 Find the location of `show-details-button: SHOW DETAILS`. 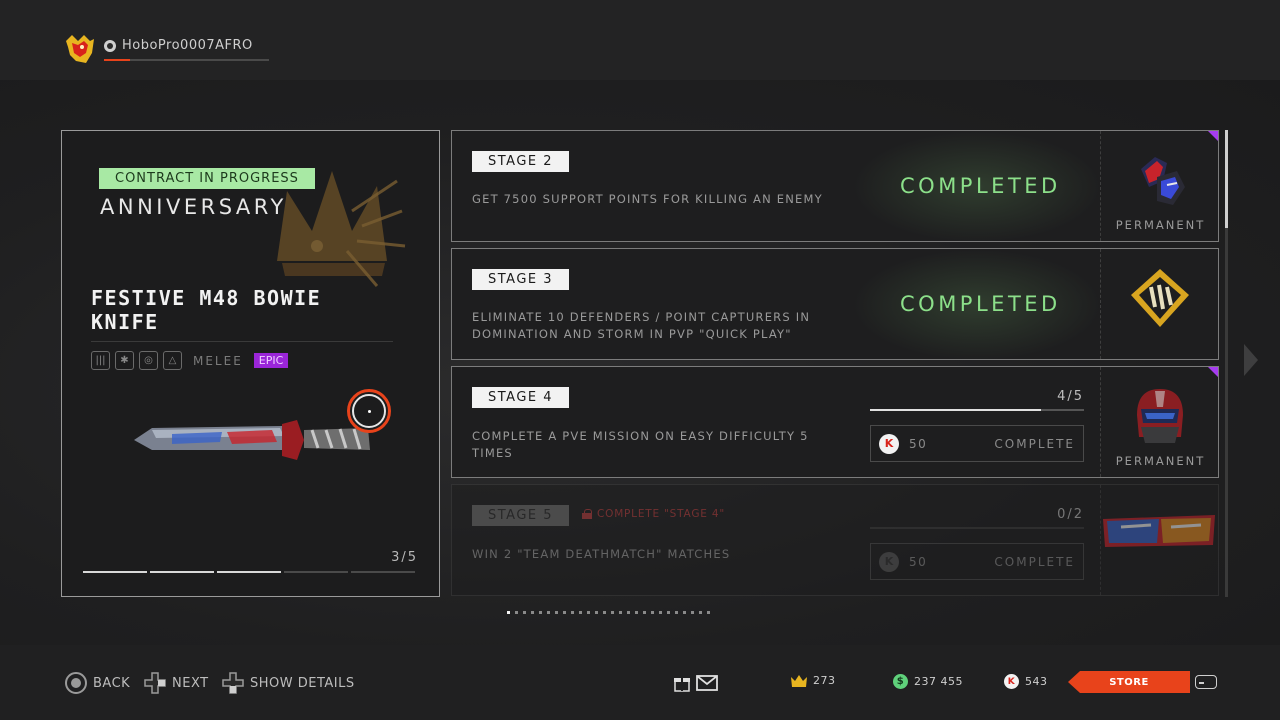

show-details-button: SHOW DETAILS is located at coordinates (288, 683).